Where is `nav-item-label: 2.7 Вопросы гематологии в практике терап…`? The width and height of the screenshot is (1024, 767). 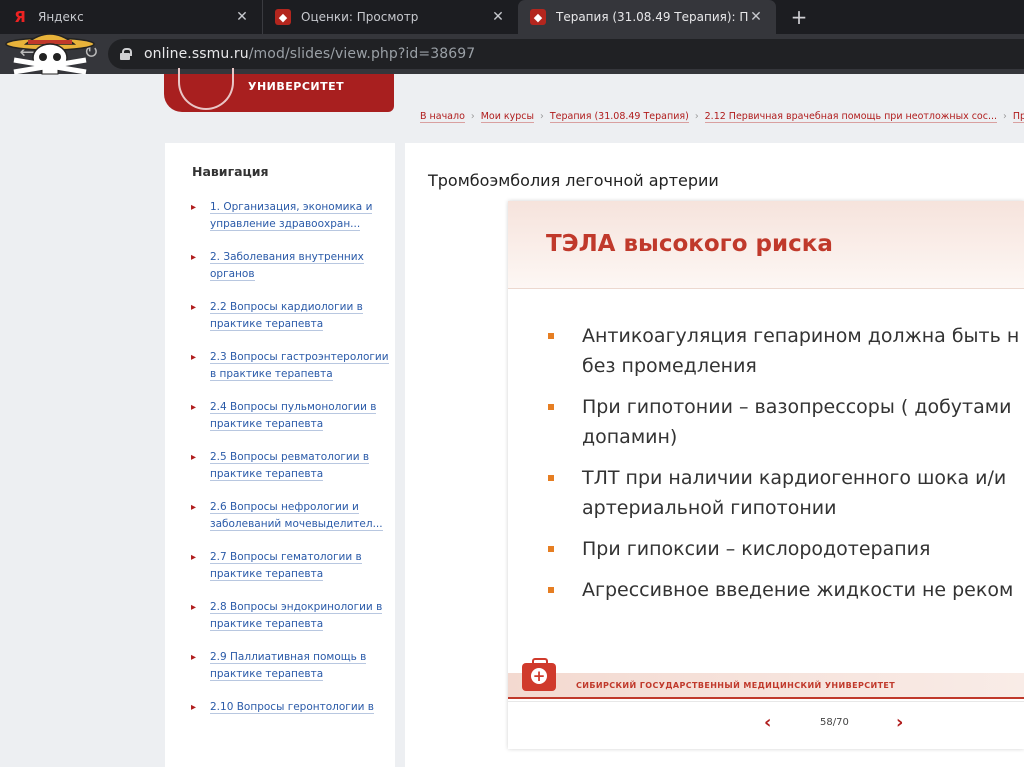
nav-item-label: 2.7 Вопросы гематологии в практике терап… is located at coordinates (286, 566).